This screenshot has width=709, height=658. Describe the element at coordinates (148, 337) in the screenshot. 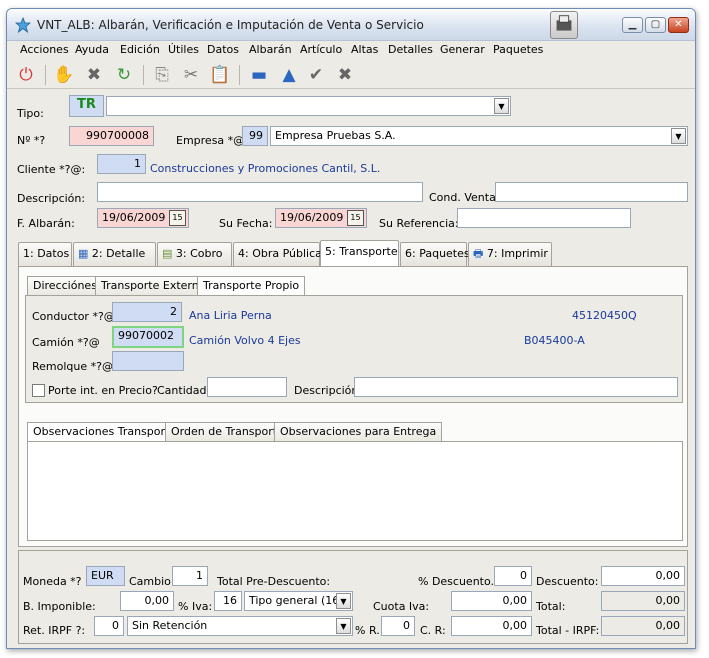

I see `camion-code-input: 99070002` at that location.